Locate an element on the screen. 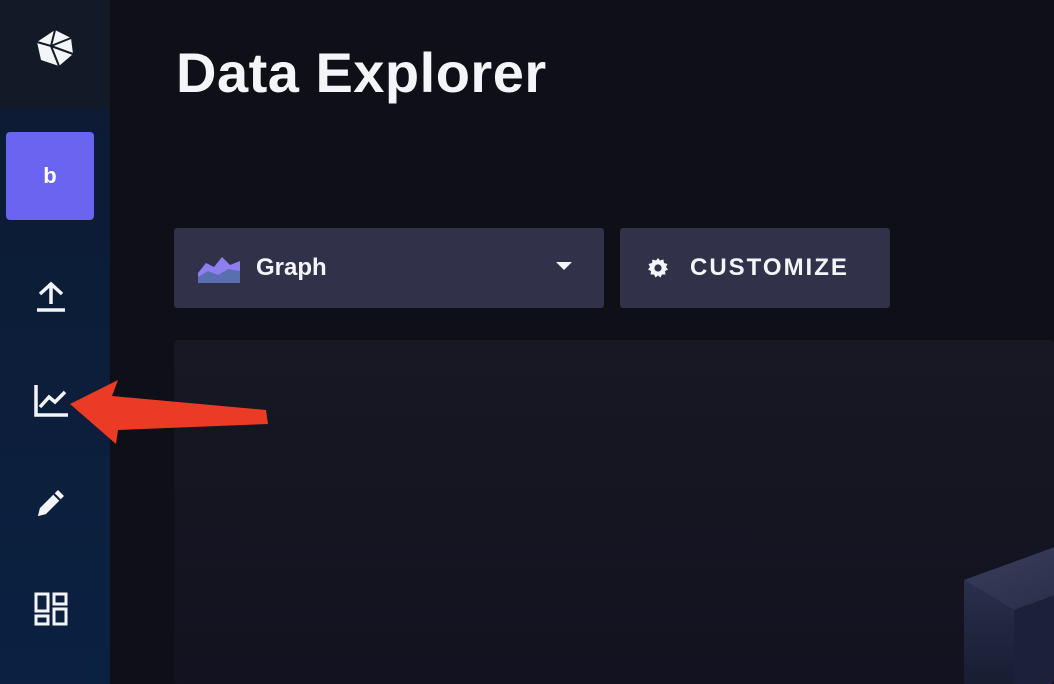 Image resolution: width=1054 pixels, height=684 pixels. influx-cube-logo-icon is located at coordinates (55, 48).